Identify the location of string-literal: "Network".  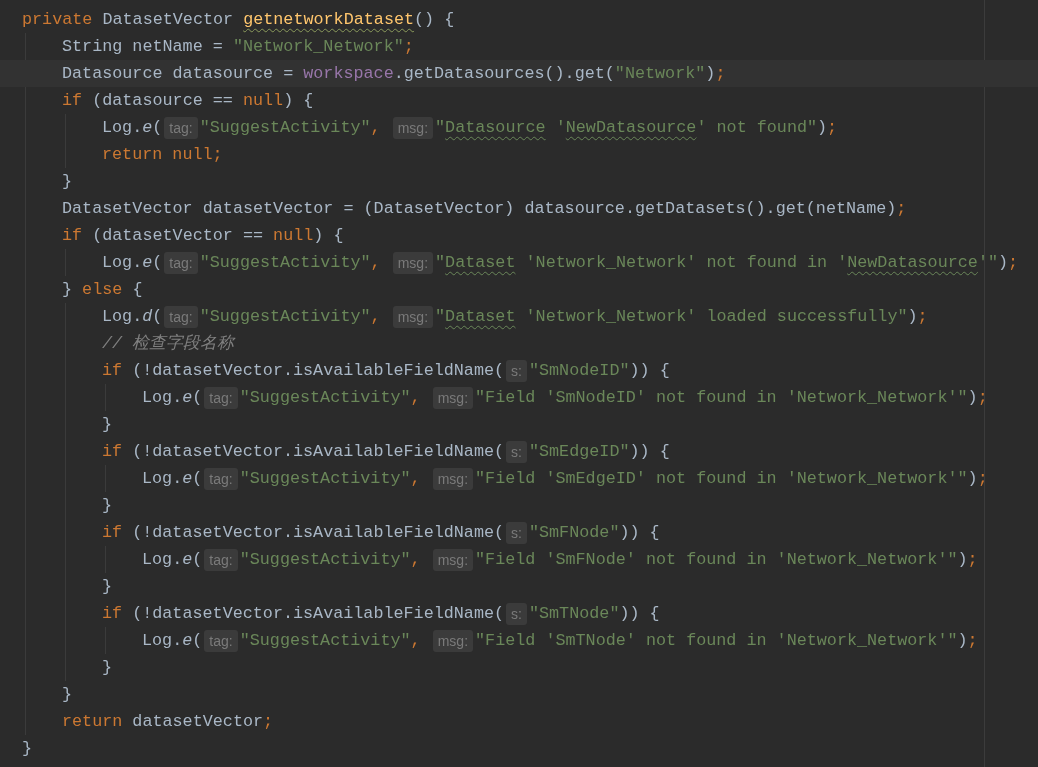
(660, 74).